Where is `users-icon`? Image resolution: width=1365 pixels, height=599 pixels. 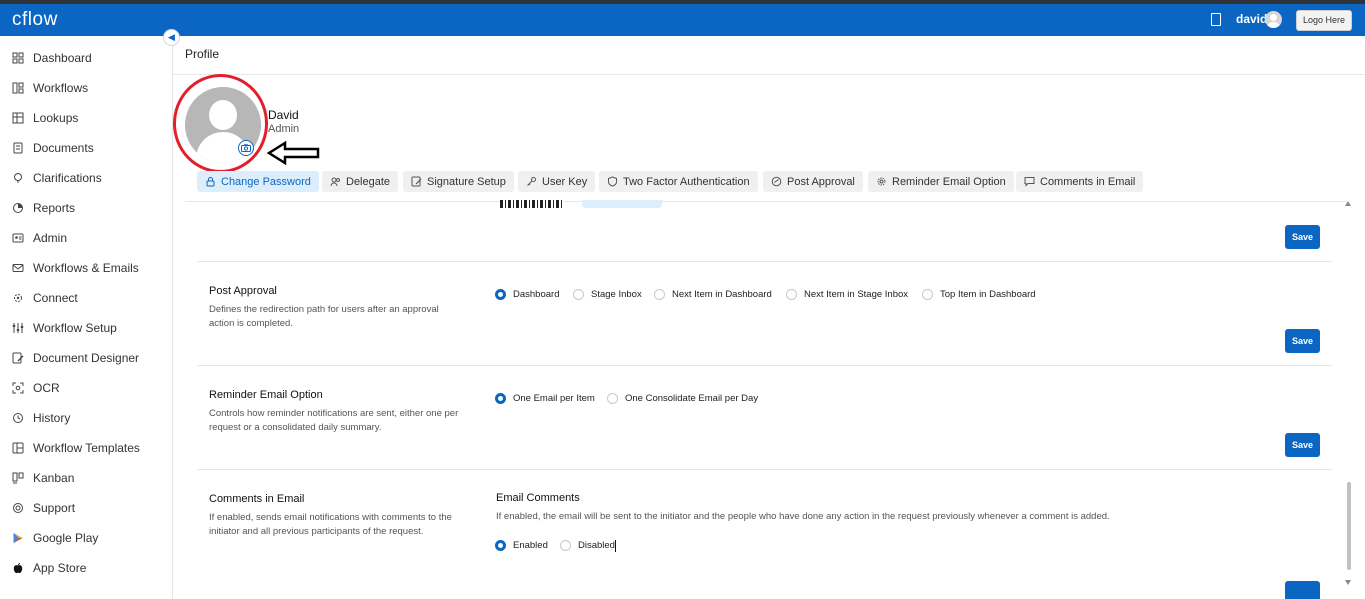
users-icon is located at coordinates (335, 181).